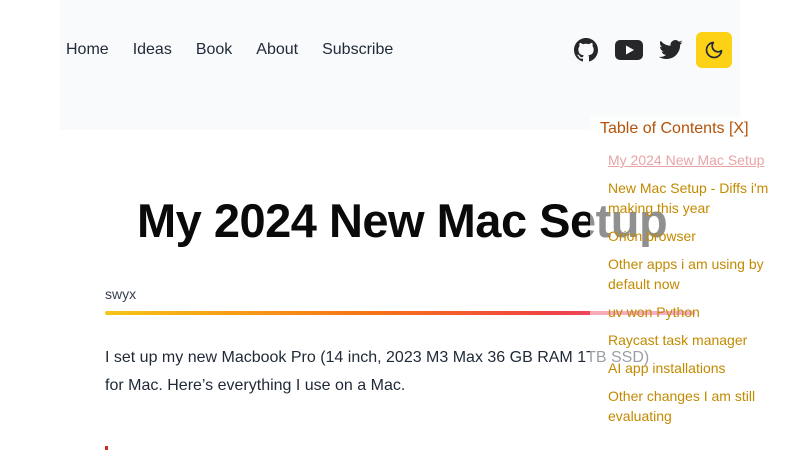 This screenshot has width=800, height=450. Describe the element at coordinates (695, 236) in the screenshot. I see `toc-item: Orion browser` at that location.